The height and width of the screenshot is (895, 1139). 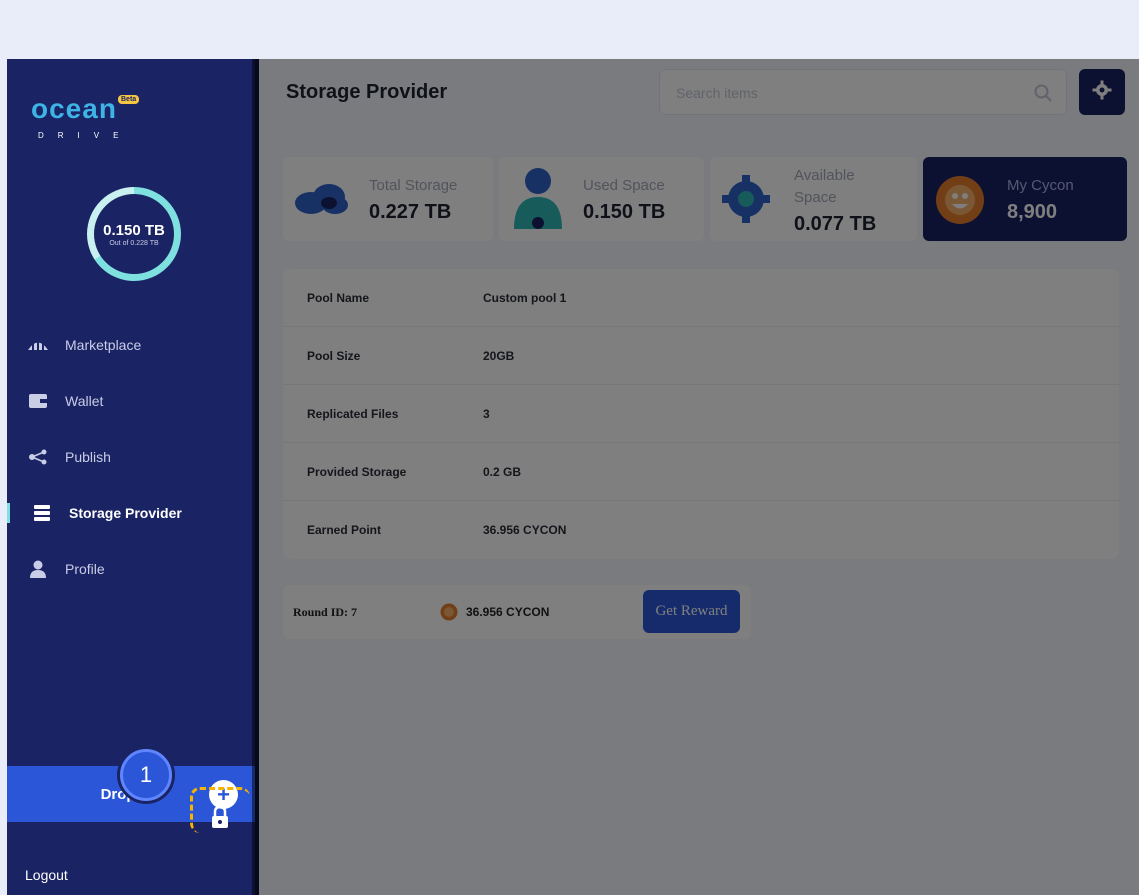 I want to click on wallet-icon, so click(x=38, y=401).